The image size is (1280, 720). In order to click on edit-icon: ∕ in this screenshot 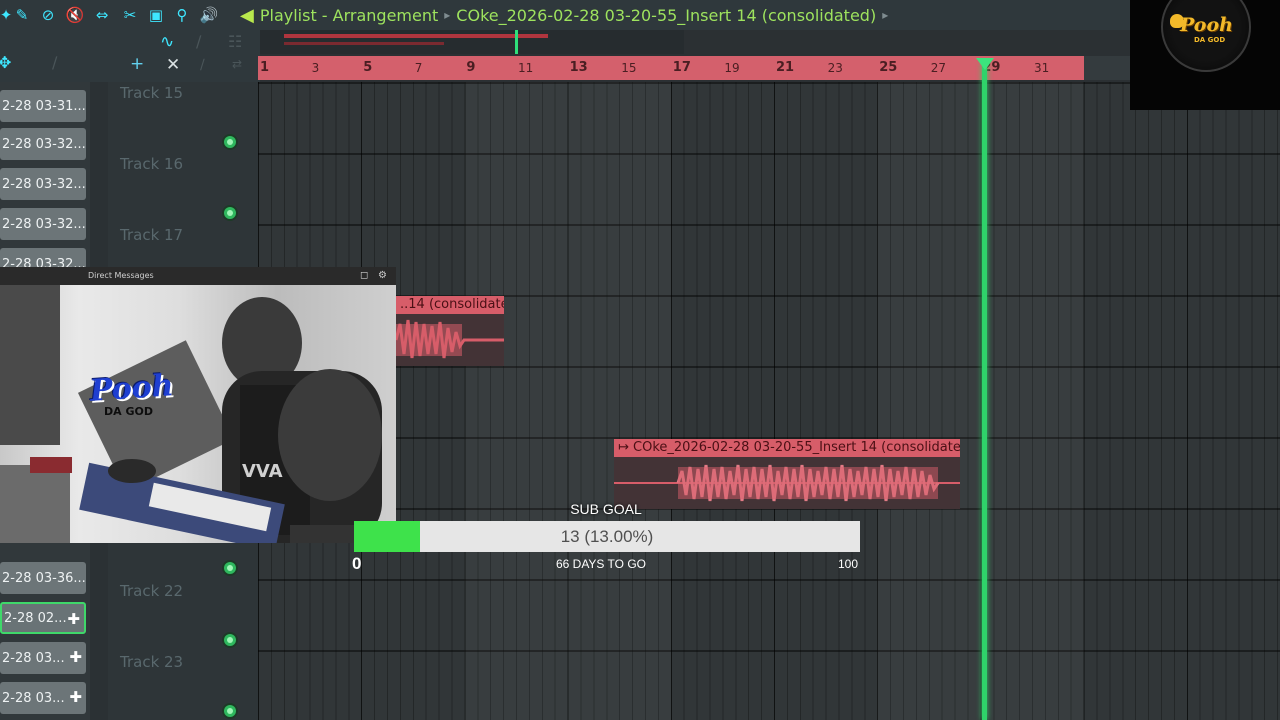, I will do `click(202, 65)`.